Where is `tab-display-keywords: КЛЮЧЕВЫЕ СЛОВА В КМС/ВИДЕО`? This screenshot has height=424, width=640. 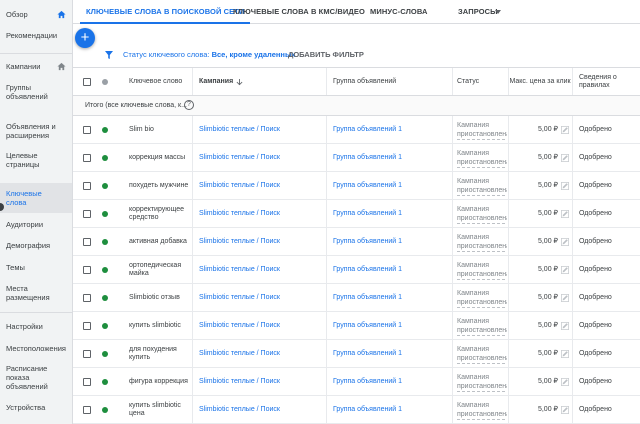
tab-display-keywords: КЛЮЧЕВЫЕ СЛОВА В КМС/ВИДЕО is located at coordinates (299, 12).